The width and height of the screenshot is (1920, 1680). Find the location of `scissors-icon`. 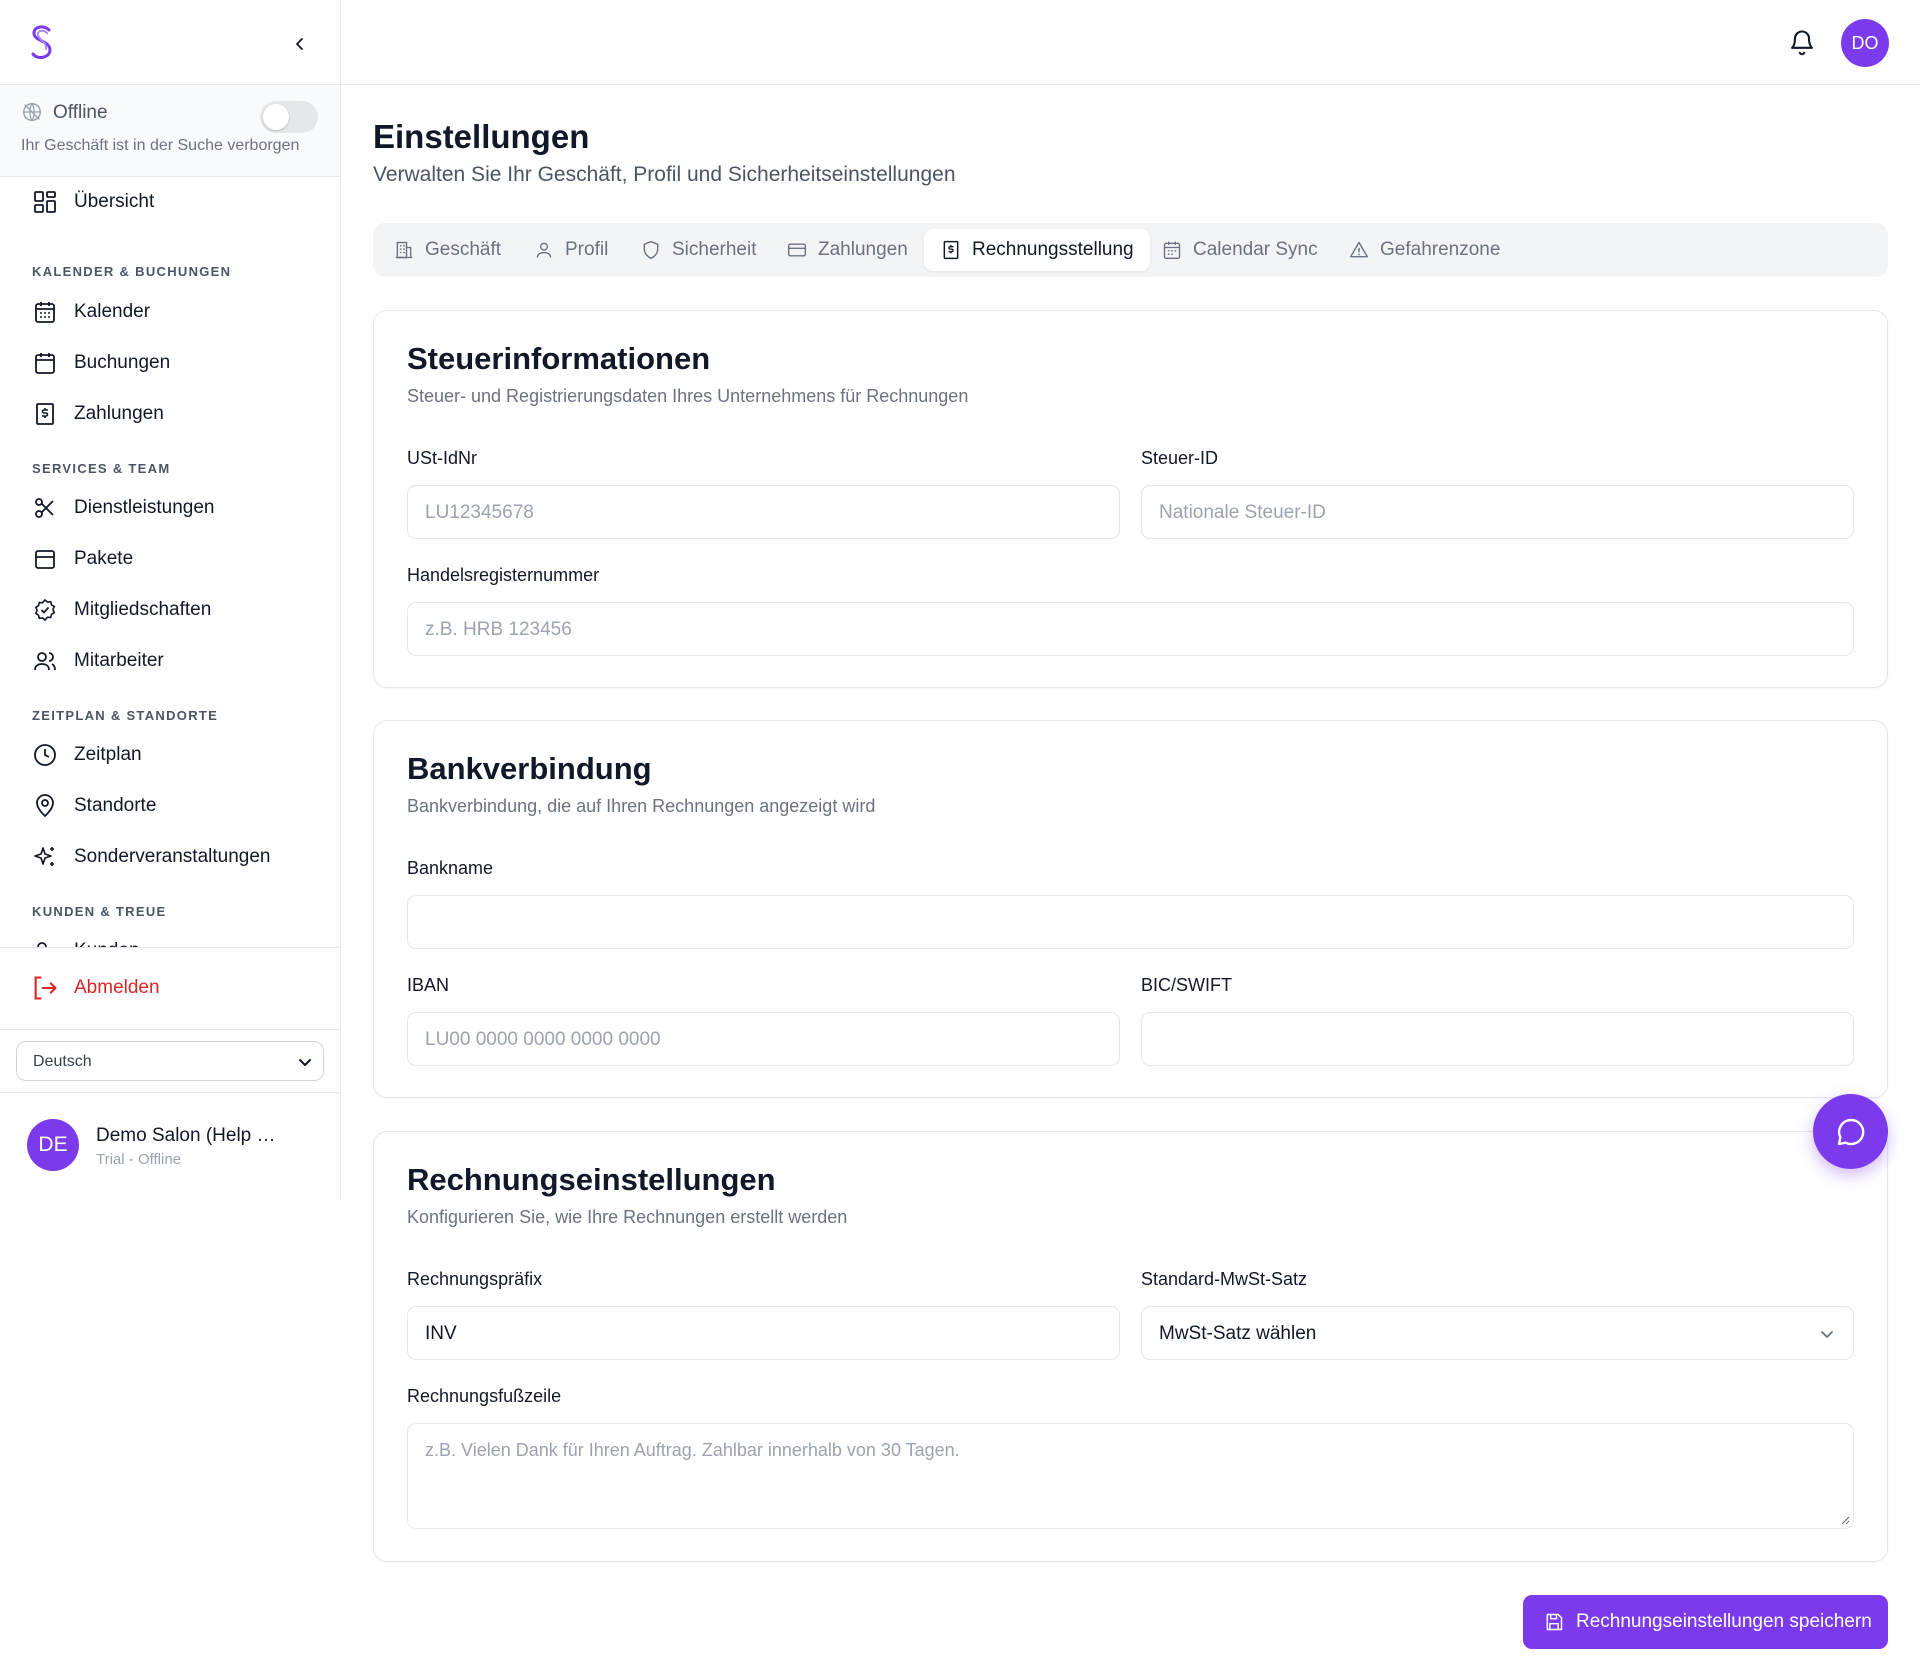

scissors-icon is located at coordinates (45, 508).